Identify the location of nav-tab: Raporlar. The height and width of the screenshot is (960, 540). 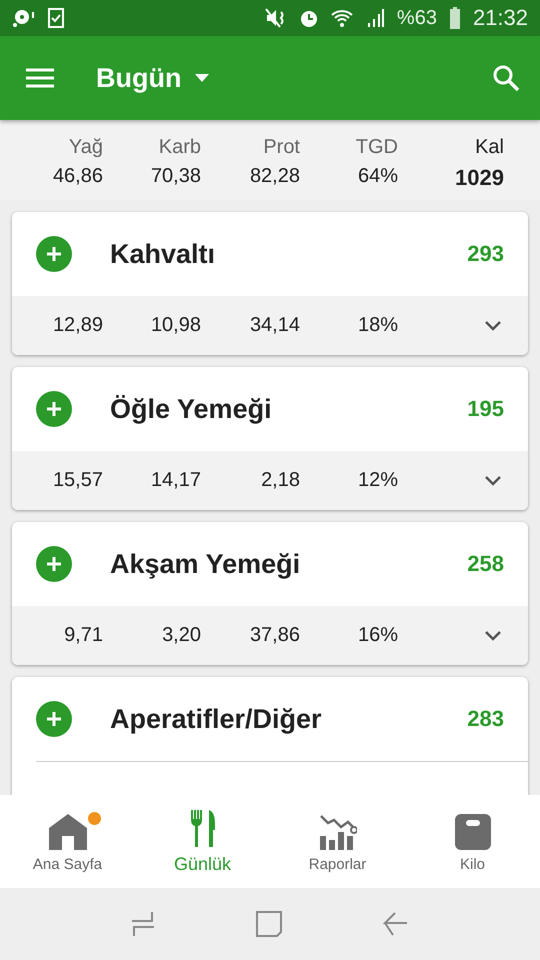
(337, 841).